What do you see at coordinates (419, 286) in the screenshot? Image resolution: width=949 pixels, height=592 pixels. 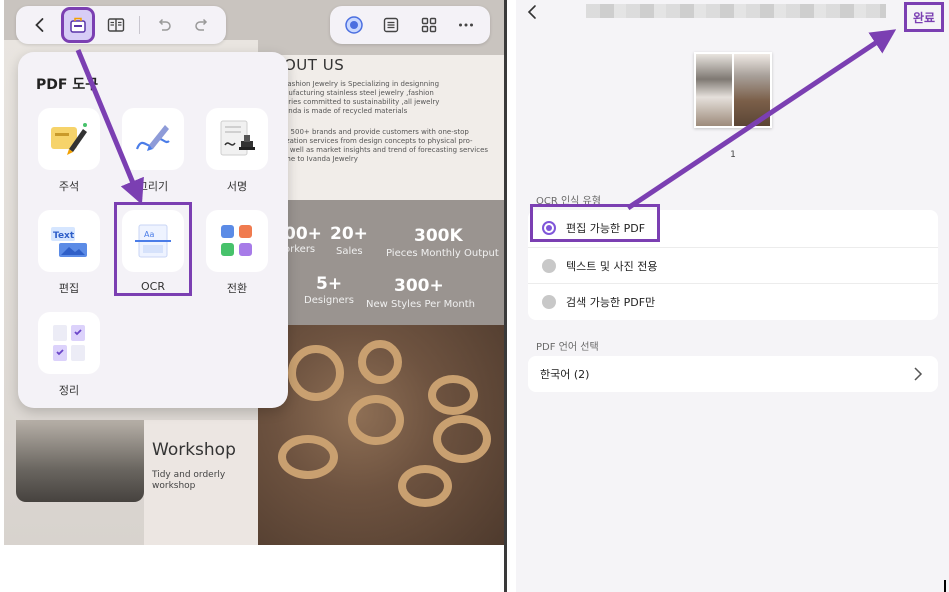 I see `stat-number: 300+` at bounding box center [419, 286].